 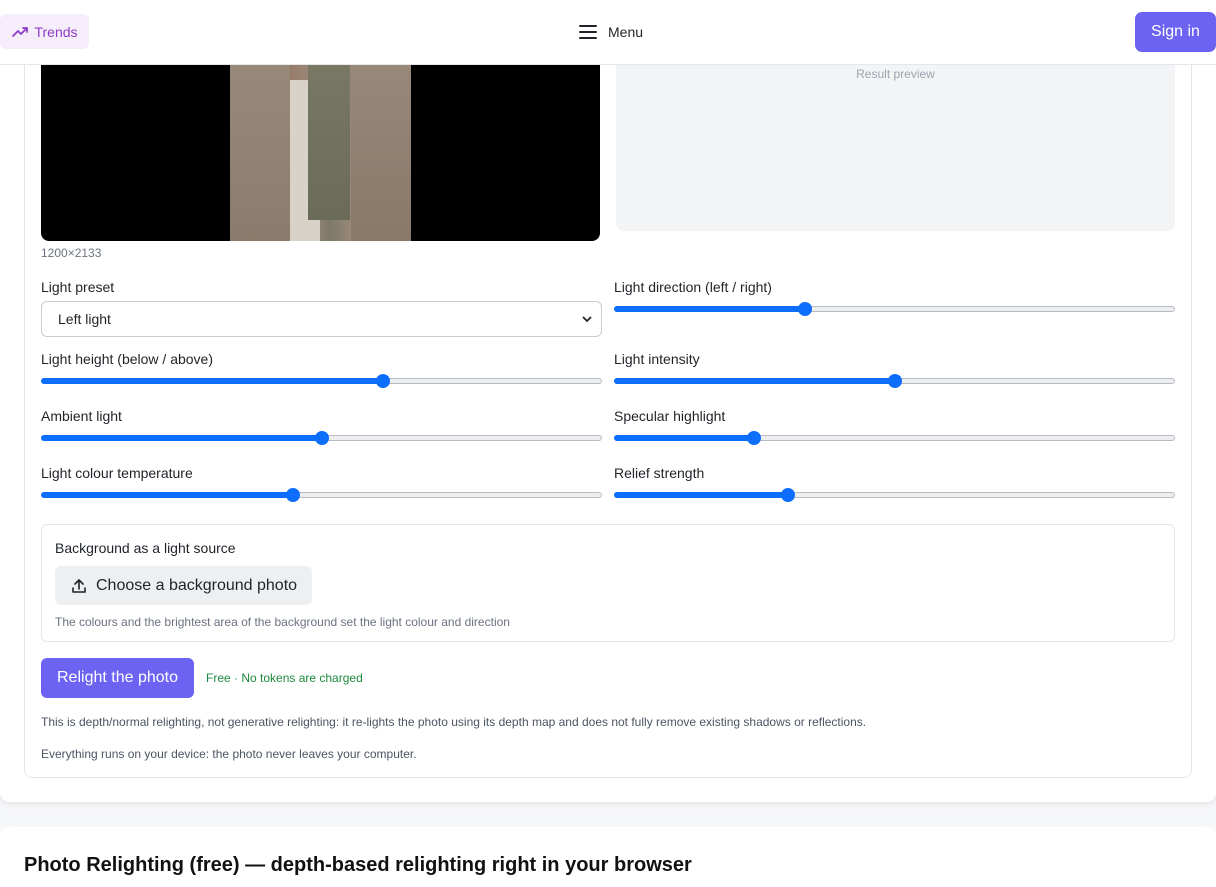 I want to click on top-navigation-bar: Trends Menu Sign in, so click(x=608, y=32).